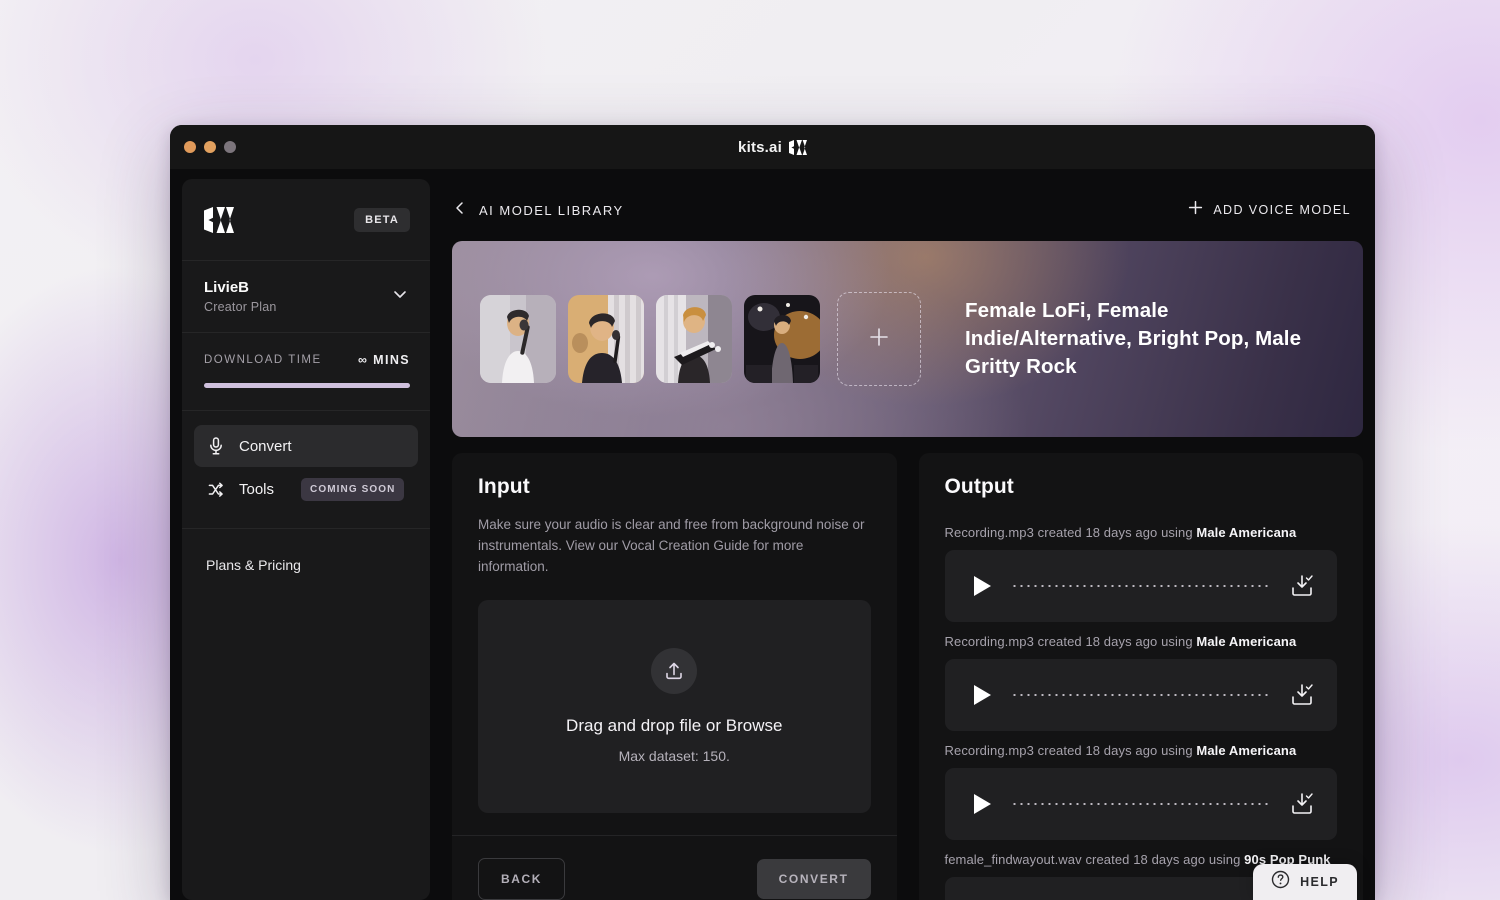 Image resolution: width=1500 pixels, height=900 pixels. I want to click on coming-soon-badge: COMING SOON, so click(353, 489).